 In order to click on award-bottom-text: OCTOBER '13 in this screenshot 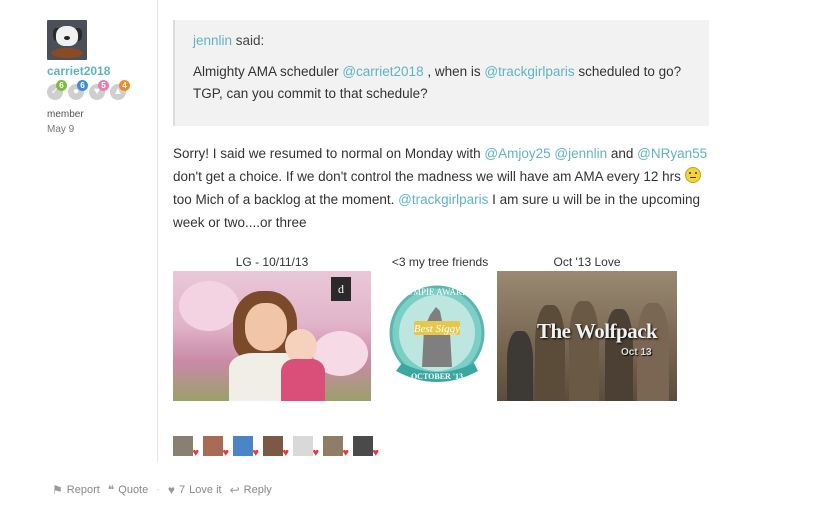, I will do `click(437, 376)`.